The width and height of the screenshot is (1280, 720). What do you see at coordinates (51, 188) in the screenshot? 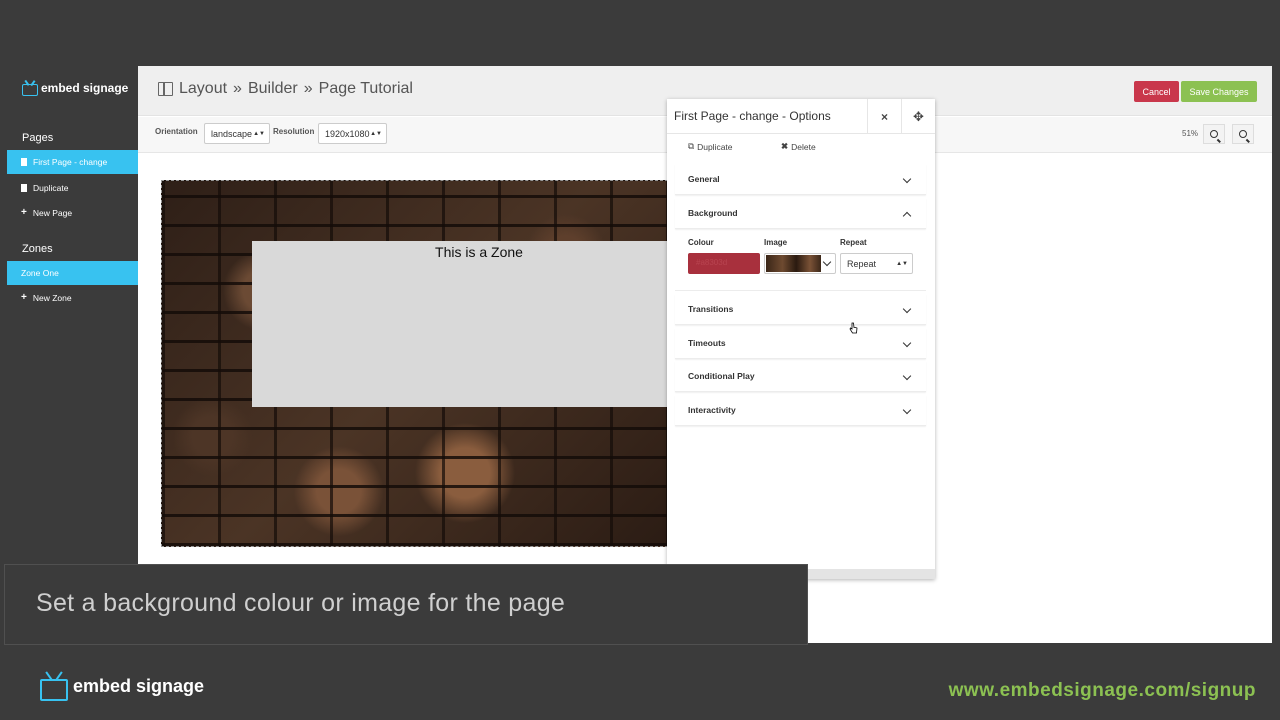
I see `sidebar-item-label: Duplicate` at bounding box center [51, 188].